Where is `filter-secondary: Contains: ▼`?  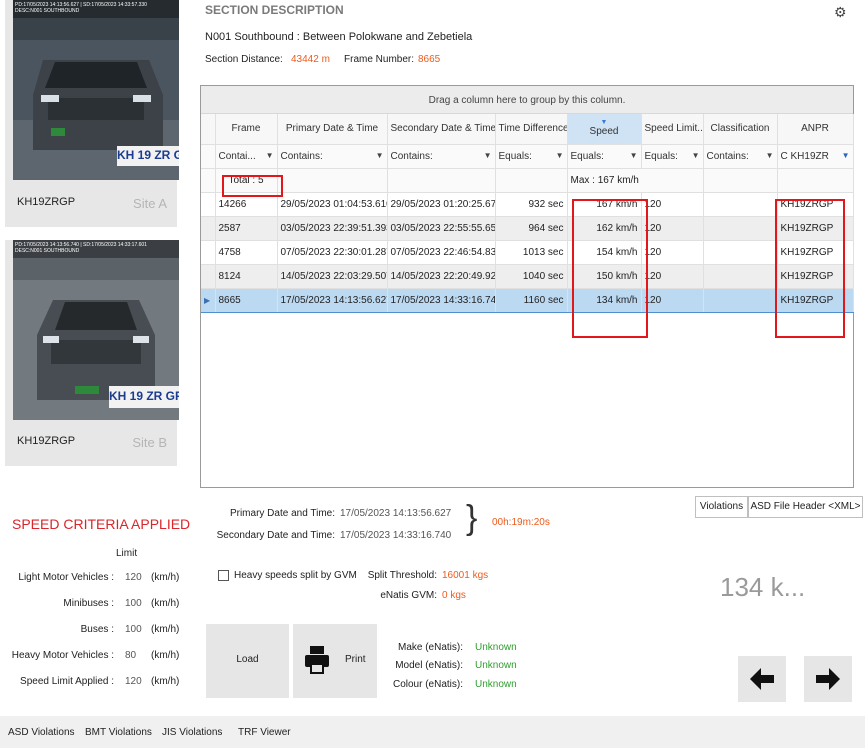 filter-secondary: Contains: ▼ is located at coordinates (441, 156).